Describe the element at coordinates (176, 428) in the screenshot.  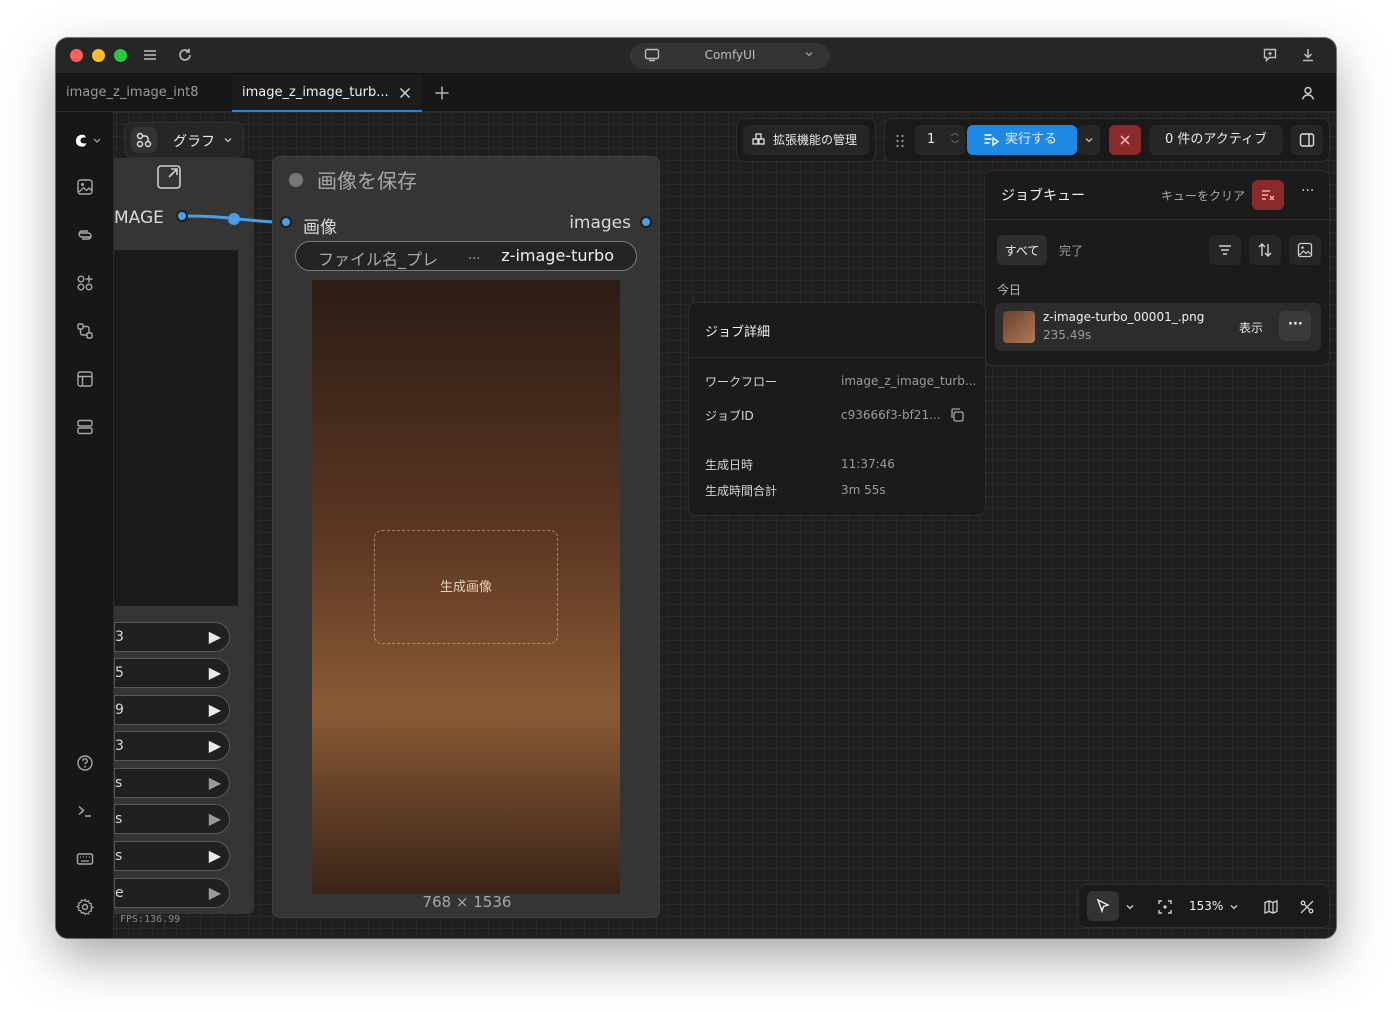
I see `upstream-node-preview` at that location.